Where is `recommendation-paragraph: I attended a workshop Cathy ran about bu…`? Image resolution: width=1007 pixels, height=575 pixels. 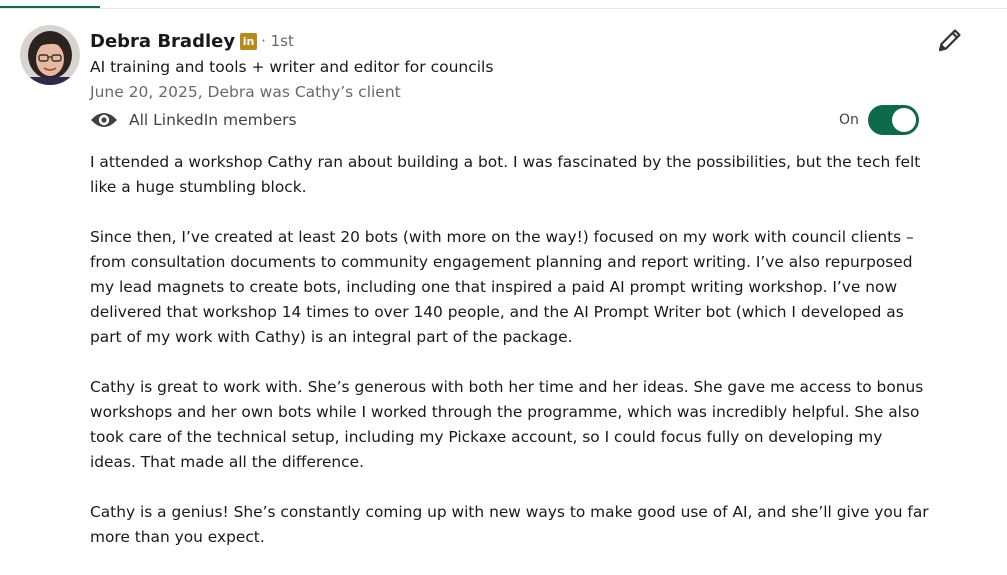 recommendation-paragraph: I attended a workshop Cathy ran about bu… is located at coordinates (505, 174).